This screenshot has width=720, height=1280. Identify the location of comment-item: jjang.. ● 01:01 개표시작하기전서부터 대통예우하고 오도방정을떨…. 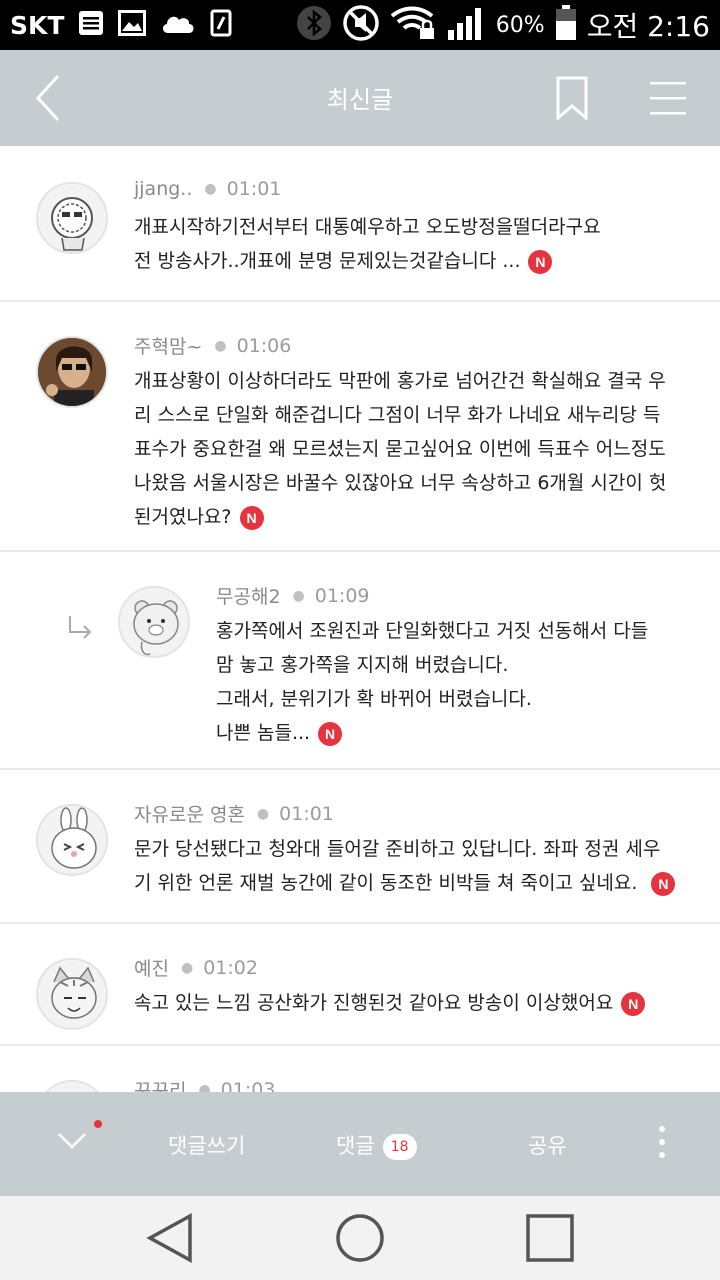
(360, 225).